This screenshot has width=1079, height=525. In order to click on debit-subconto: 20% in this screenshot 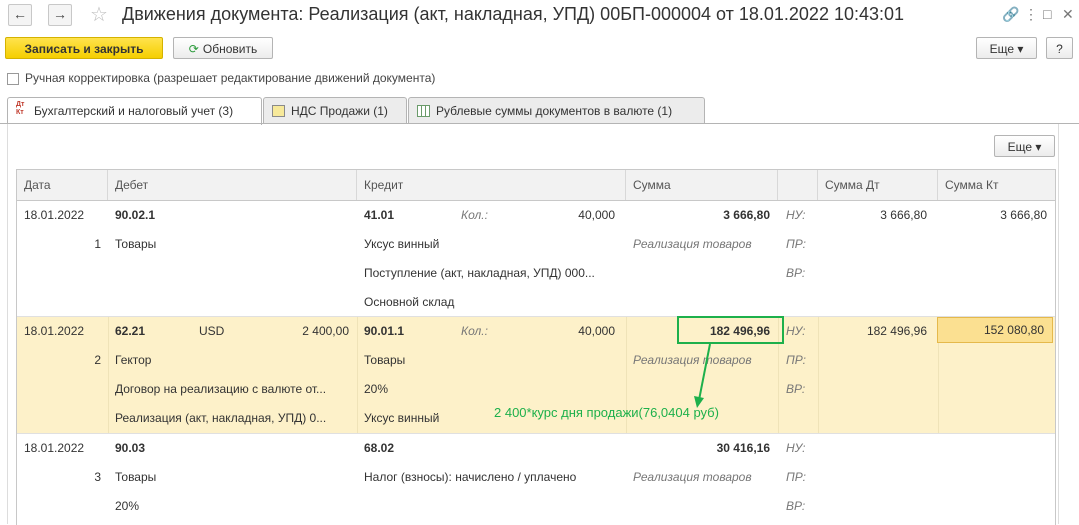, I will do `click(127, 506)`.